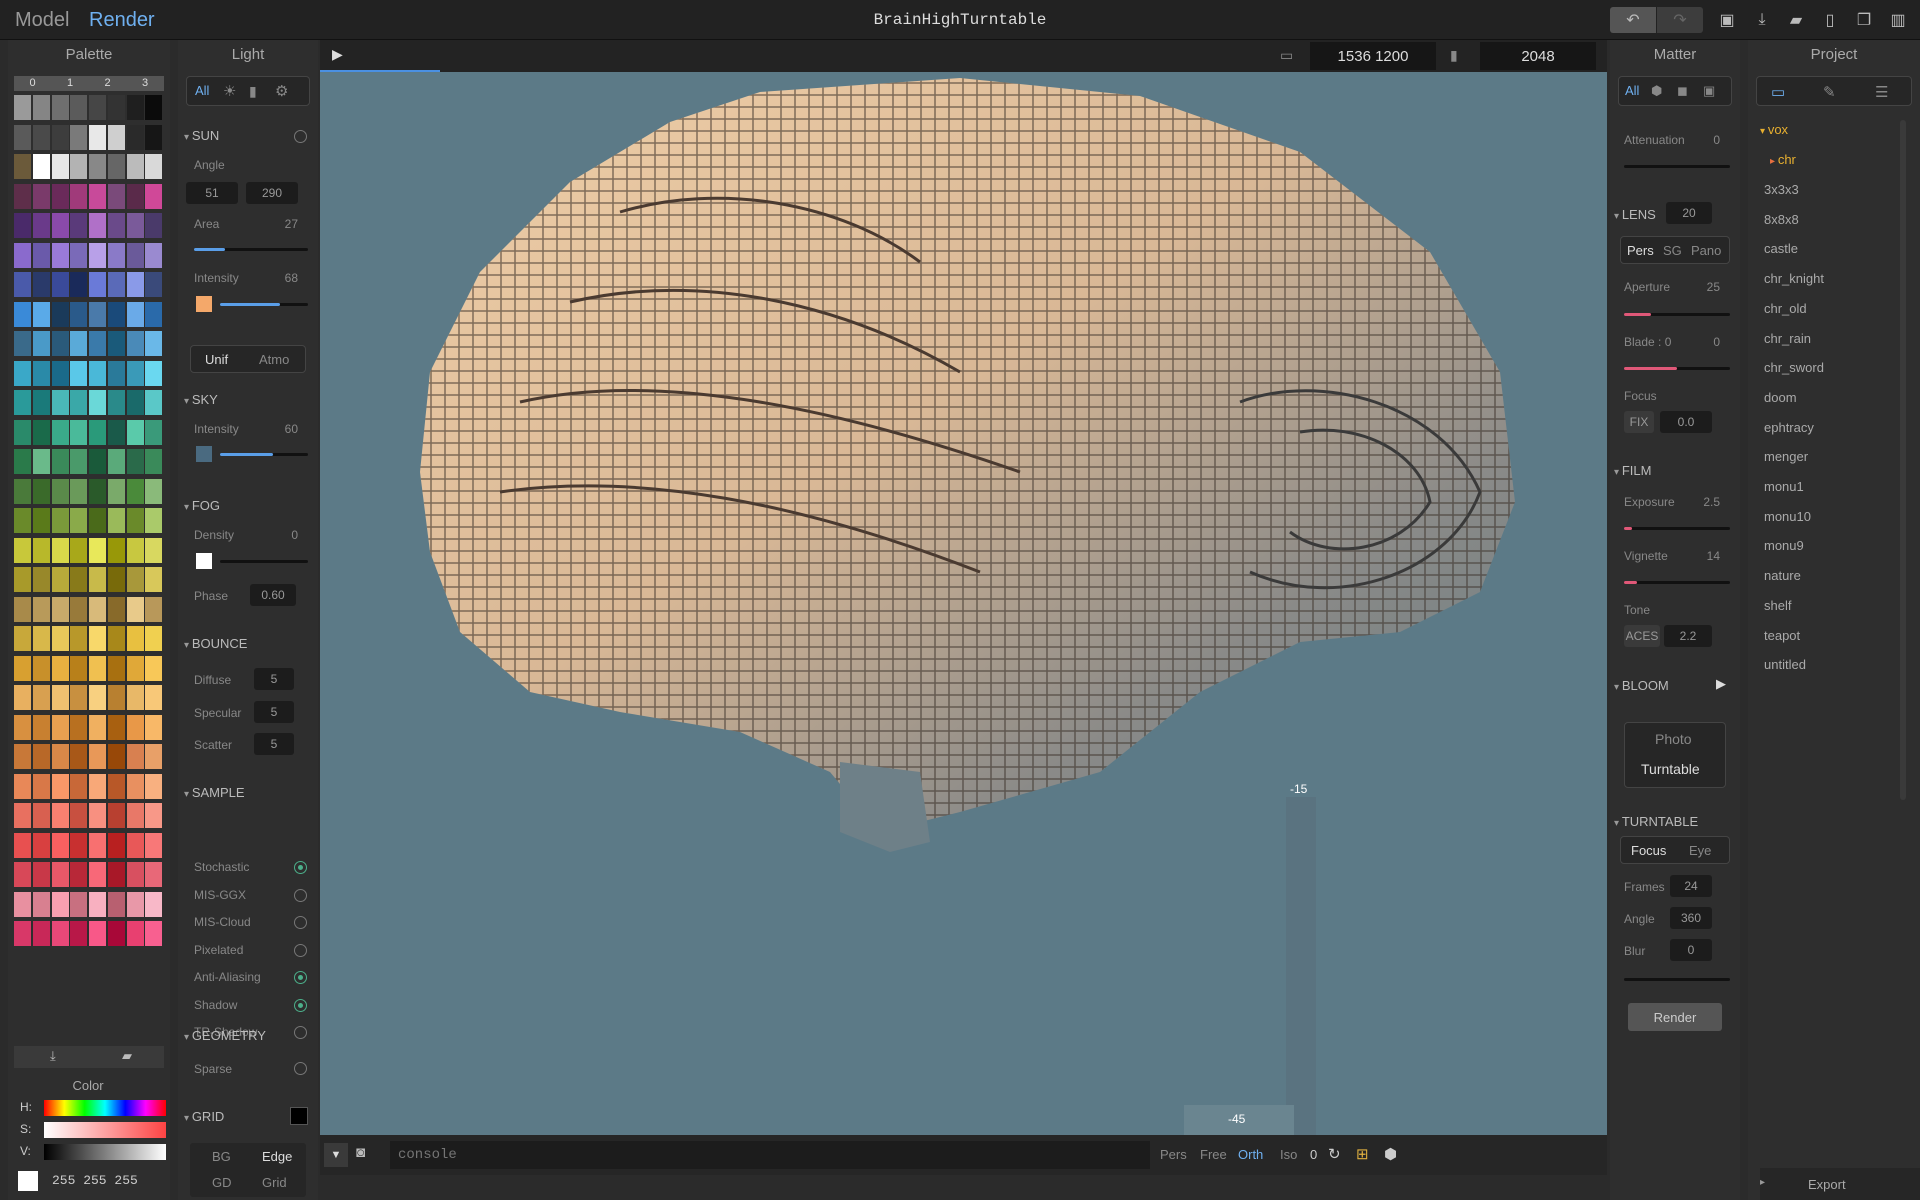 This screenshot has width=1920, height=1200. Describe the element at coordinates (1688, 636) in the screenshot. I see `tone-input: 2.2` at that location.